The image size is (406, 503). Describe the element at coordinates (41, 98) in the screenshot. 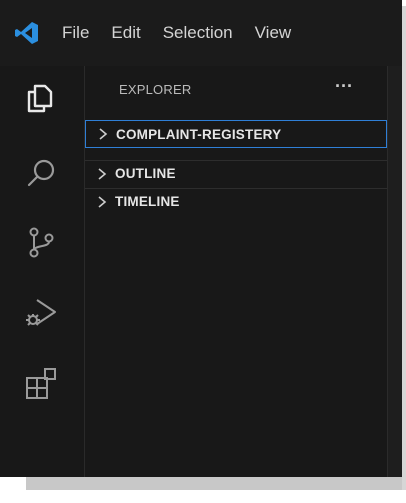

I see `explorer-icon` at that location.